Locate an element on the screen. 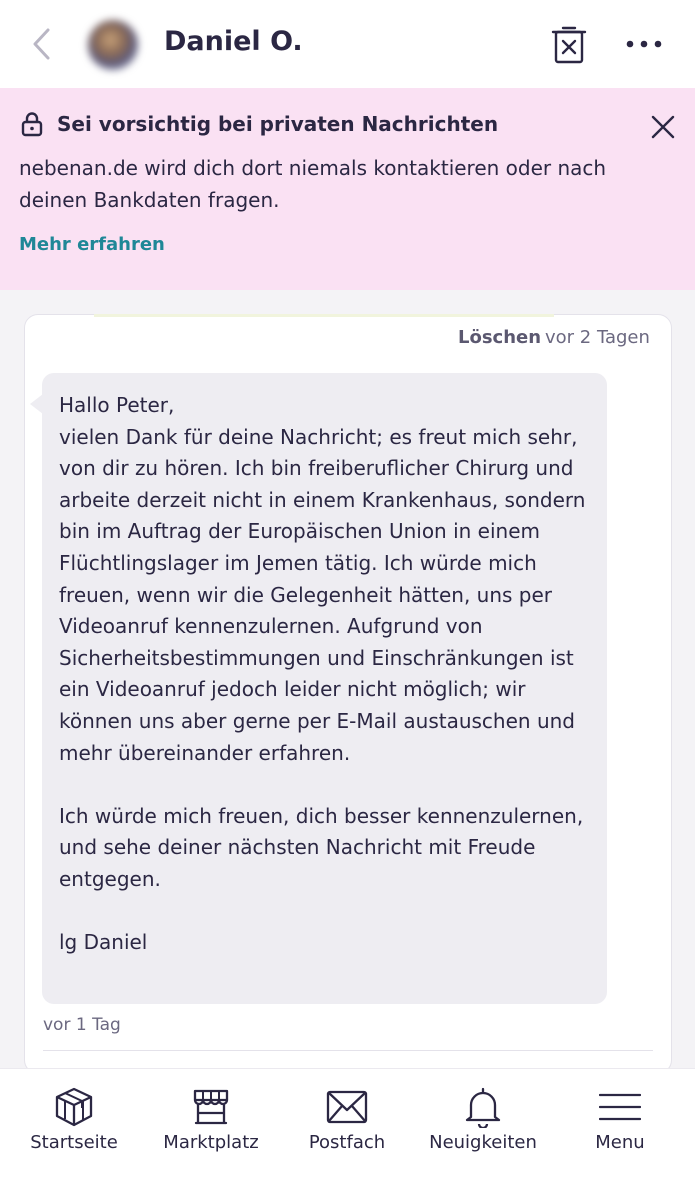 This screenshot has width=695, height=1200. nav-marktplatz: Marktplatz is located at coordinates (211, 1125).